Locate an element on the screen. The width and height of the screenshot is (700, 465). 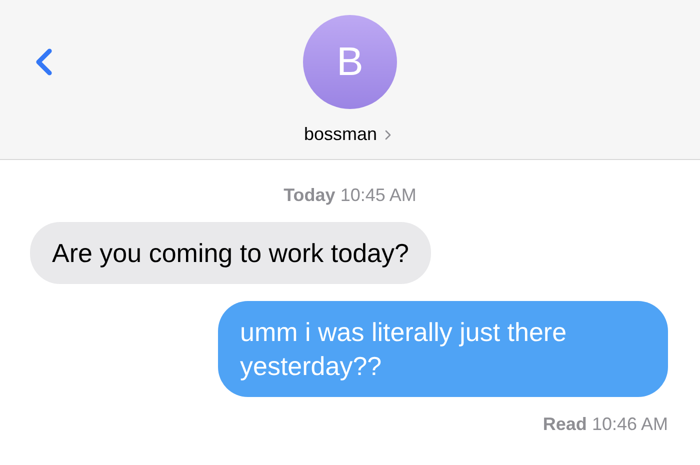
message-bubble: Are you coming to work today? is located at coordinates (230, 253).